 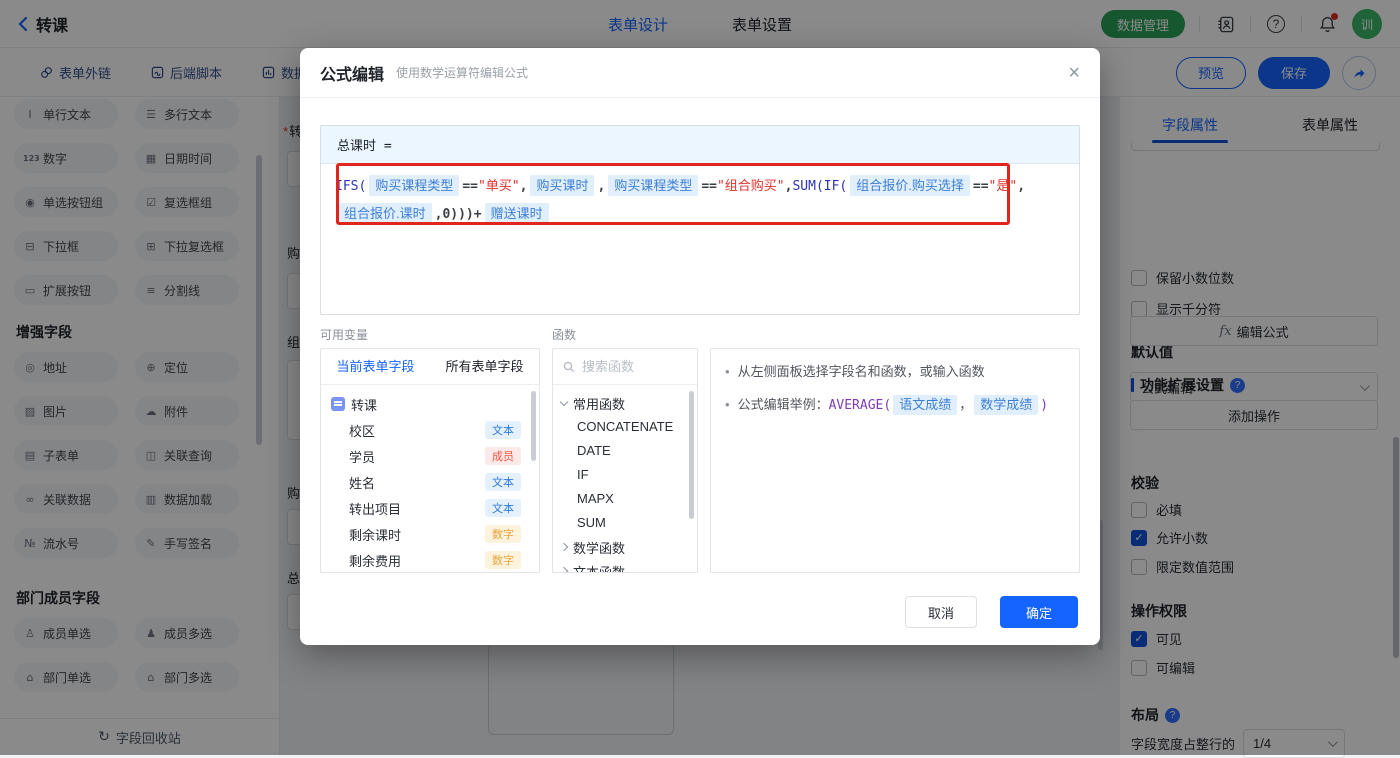 What do you see at coordinates (750, 186) in the screenshot?
I see `formula-string: "组合购买"` at bounding box center [750, 186].